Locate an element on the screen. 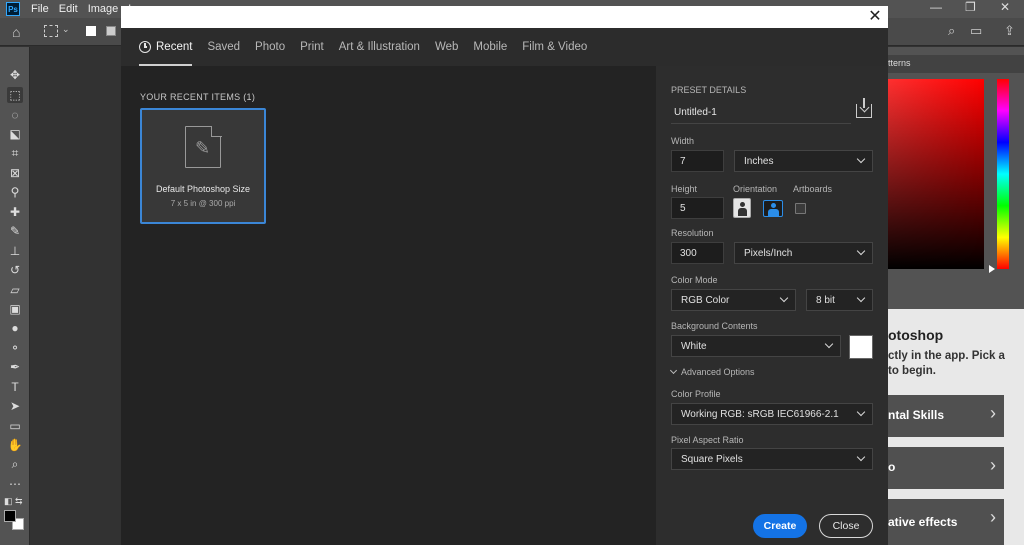 This screenshot has width=1024, height=545. home-icon: ⌂ is located at coordinates (20, 32).